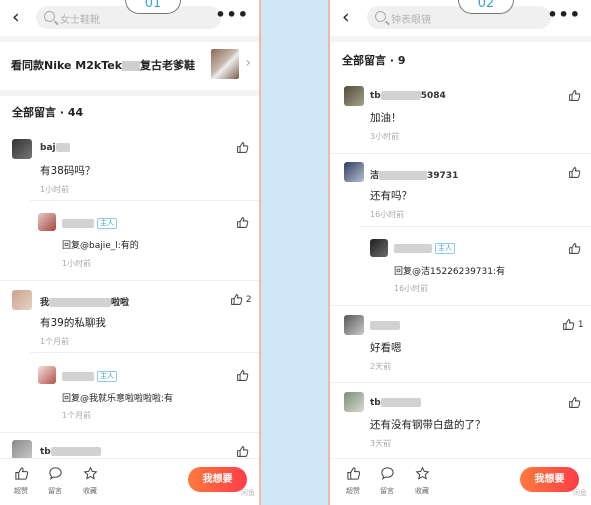 The height and width of the screenshot is (505, 591). What do you see at coordinates (80, 20) in the screenshot?
I see `search-placeholder: 女士鞋靴` at bounding box center [80, 20].